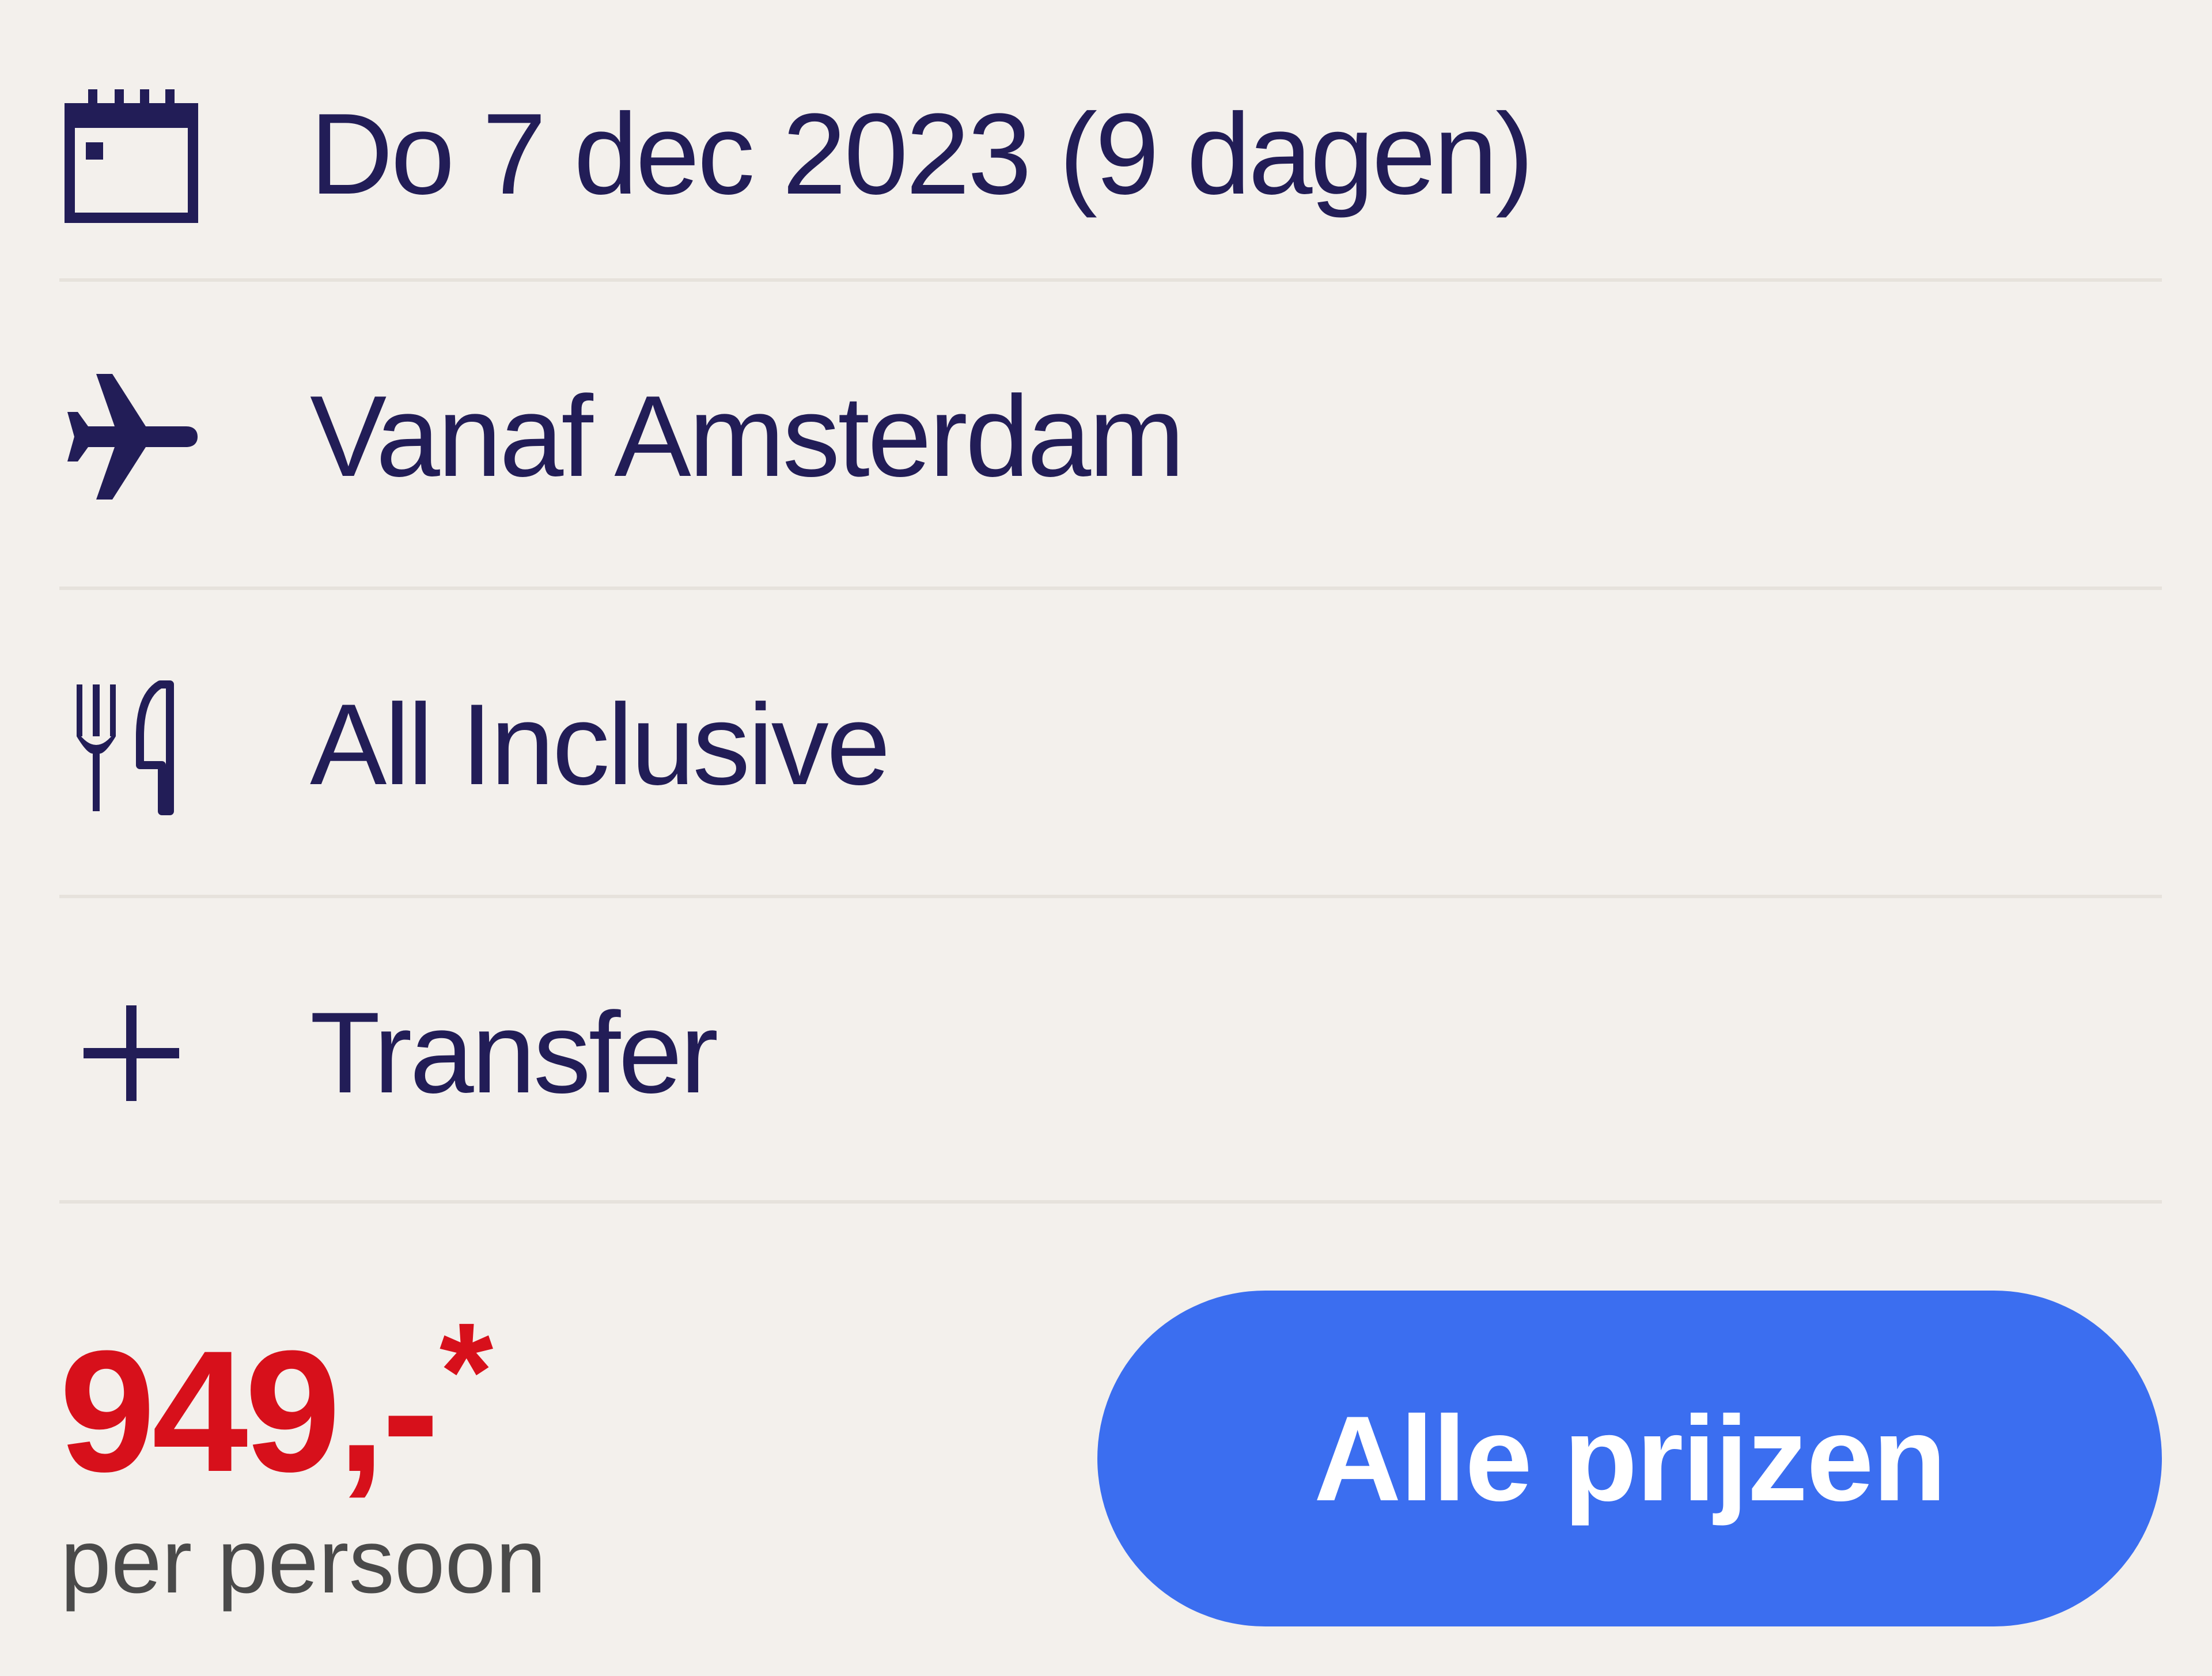  Describe the element at coordinates (131, 1053) in the screenshot. I see `plus-icon` at that location.